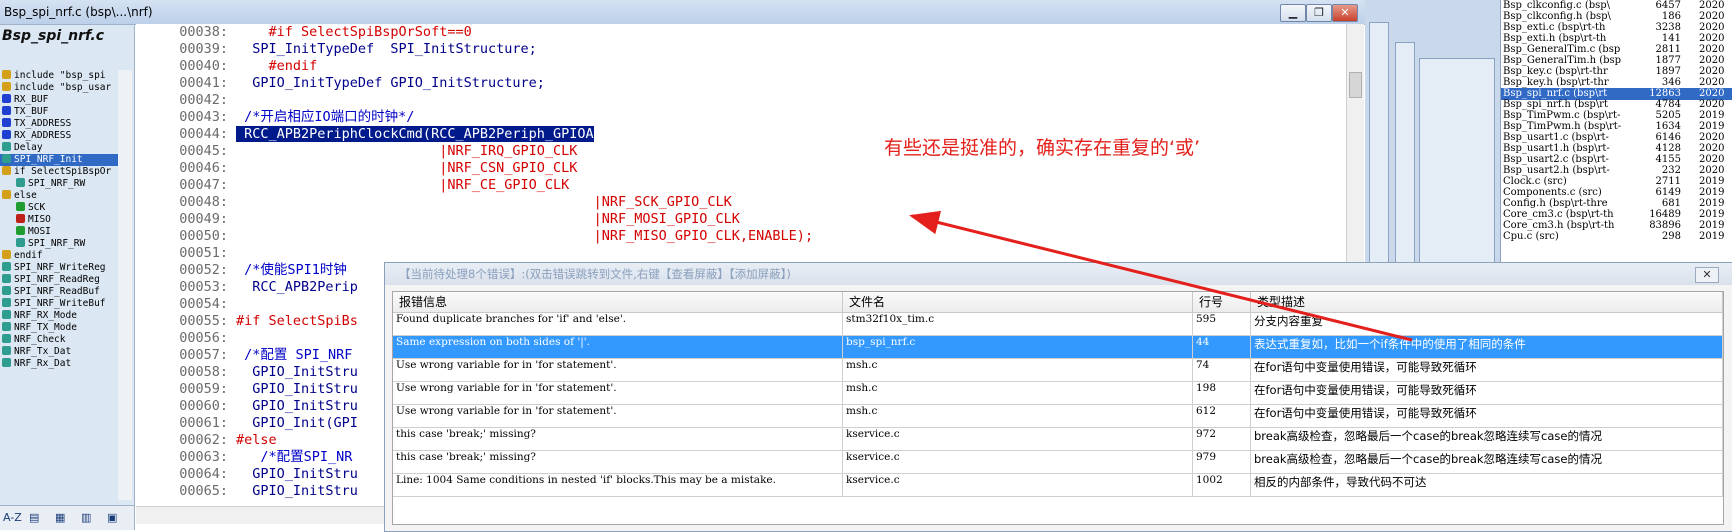 The height and width of the screenshot is (532, 1732). Describe the element at coordinates (59, 196) in the screenshot. I see `symbol-item: else` at that location.